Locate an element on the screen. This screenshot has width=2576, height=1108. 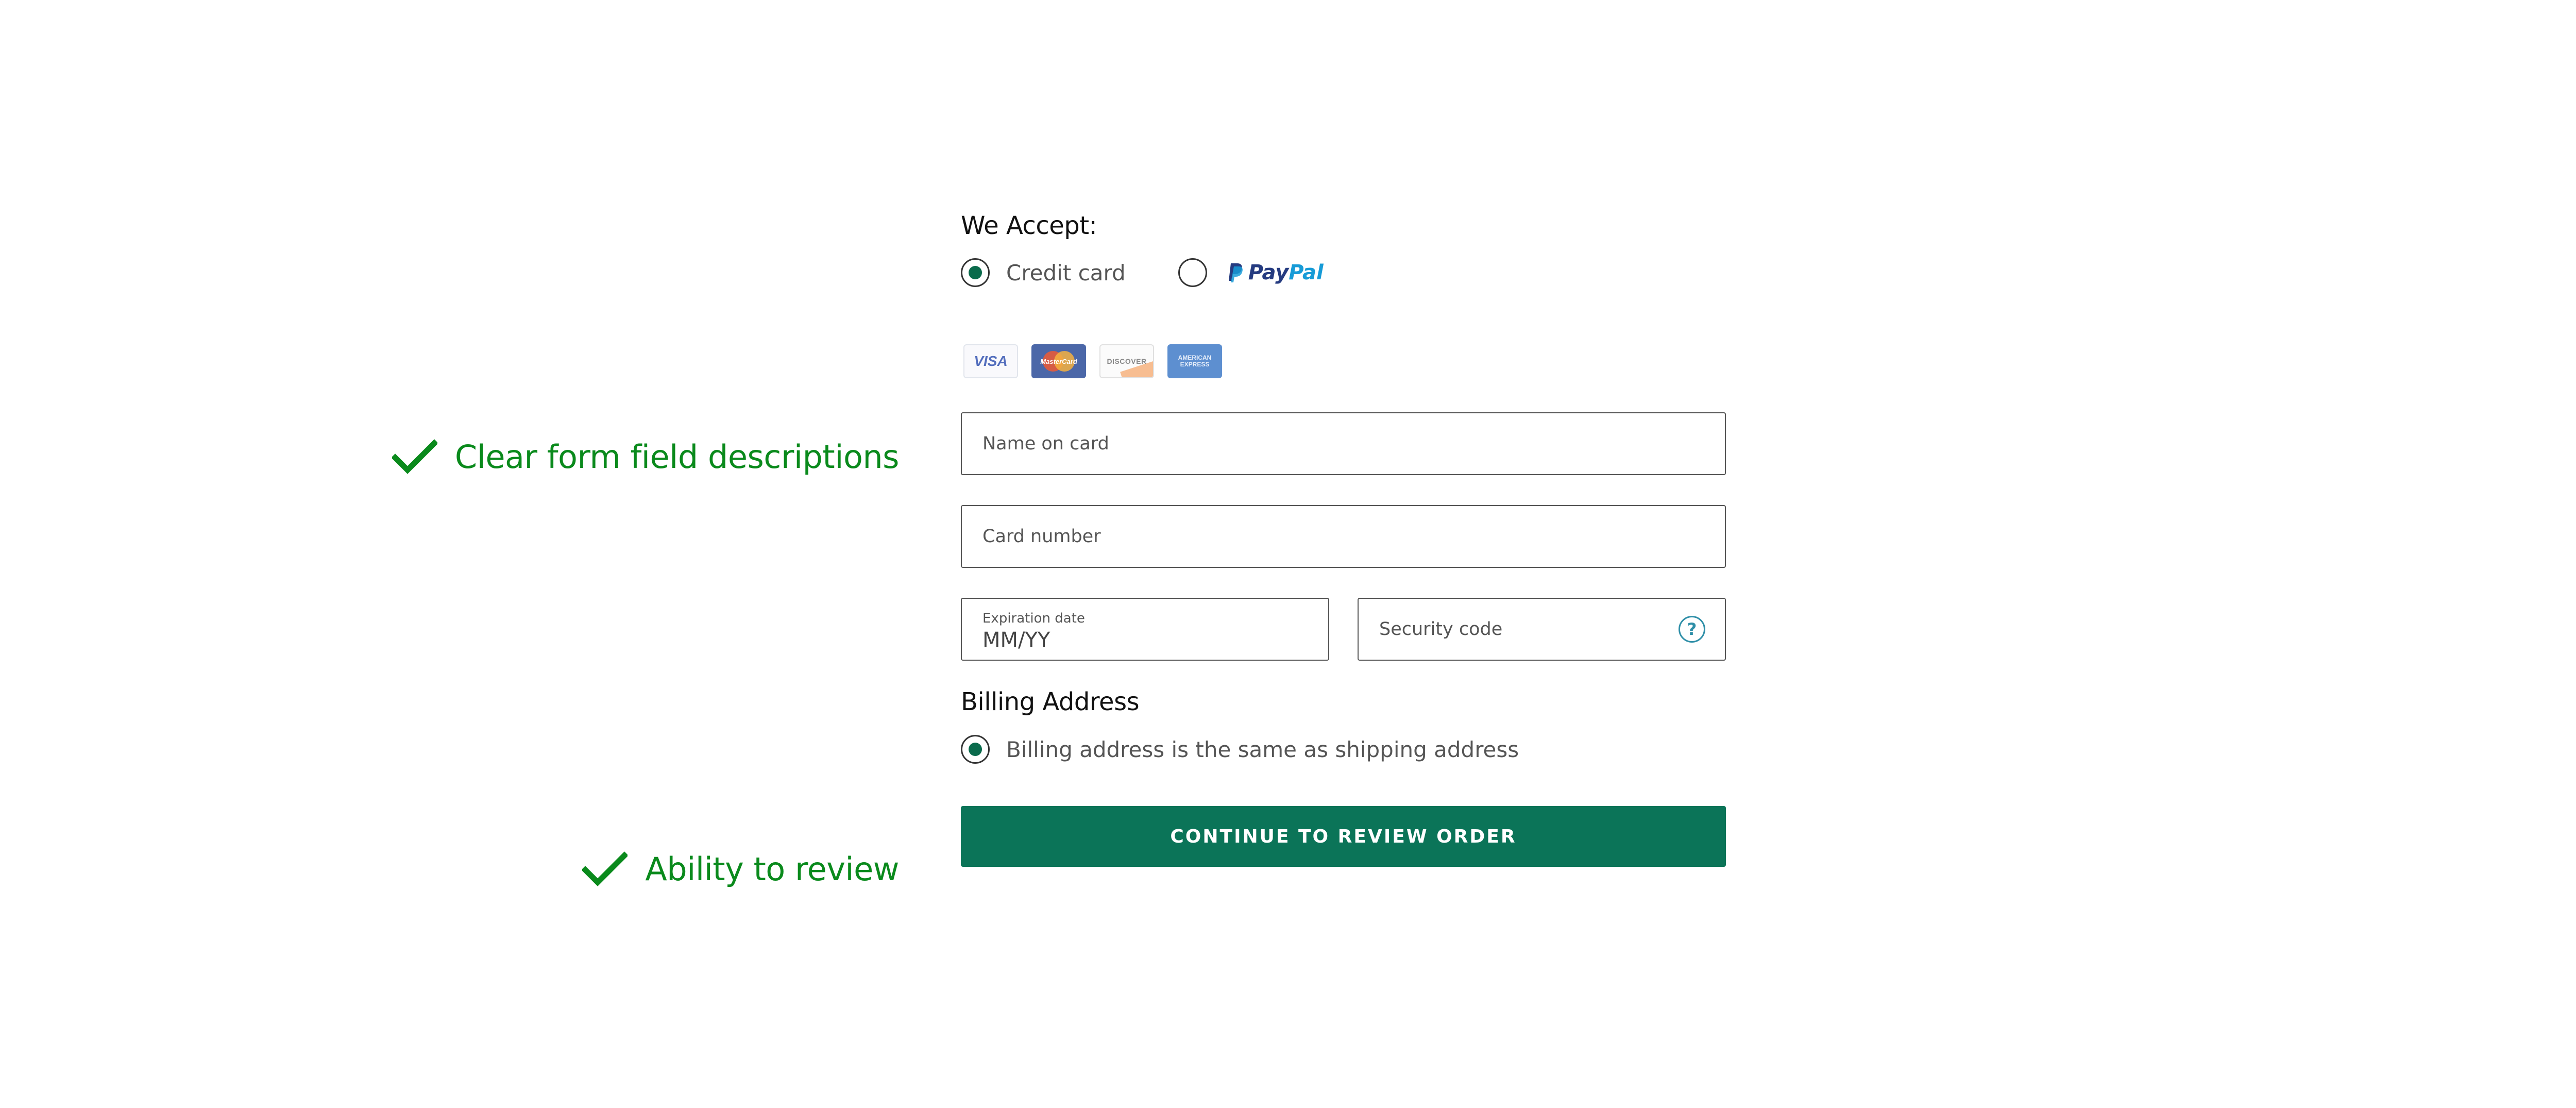
paypal-text-pay: Pay is located at coordinates (1268, 272).